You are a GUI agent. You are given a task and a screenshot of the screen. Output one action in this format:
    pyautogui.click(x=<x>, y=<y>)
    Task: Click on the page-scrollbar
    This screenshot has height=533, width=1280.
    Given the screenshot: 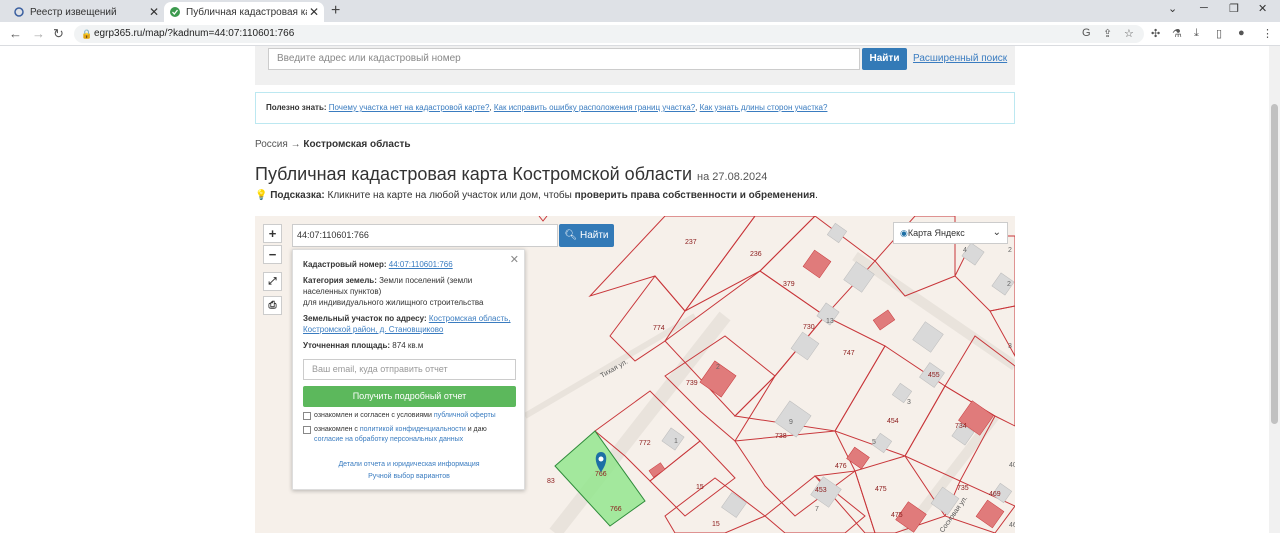 What is the action you would take?
    pyautogui.click(x=1274, y=289)
    